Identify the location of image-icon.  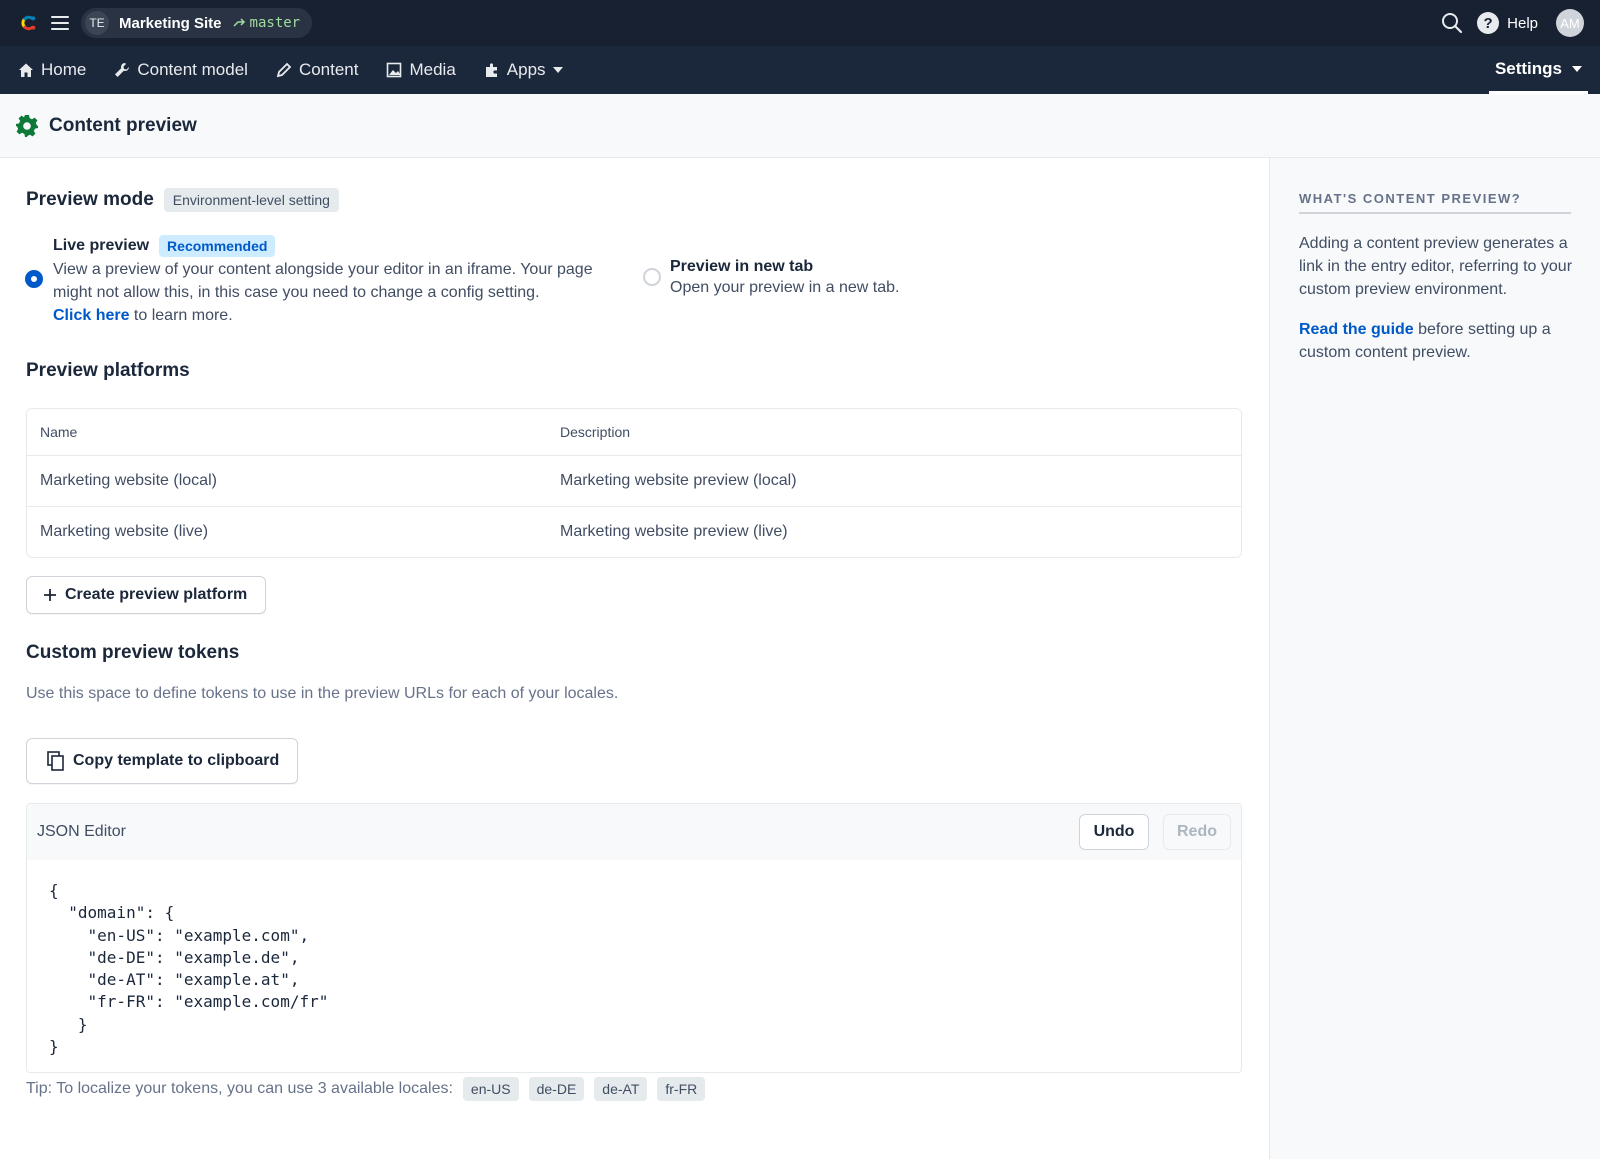
(394, 70).